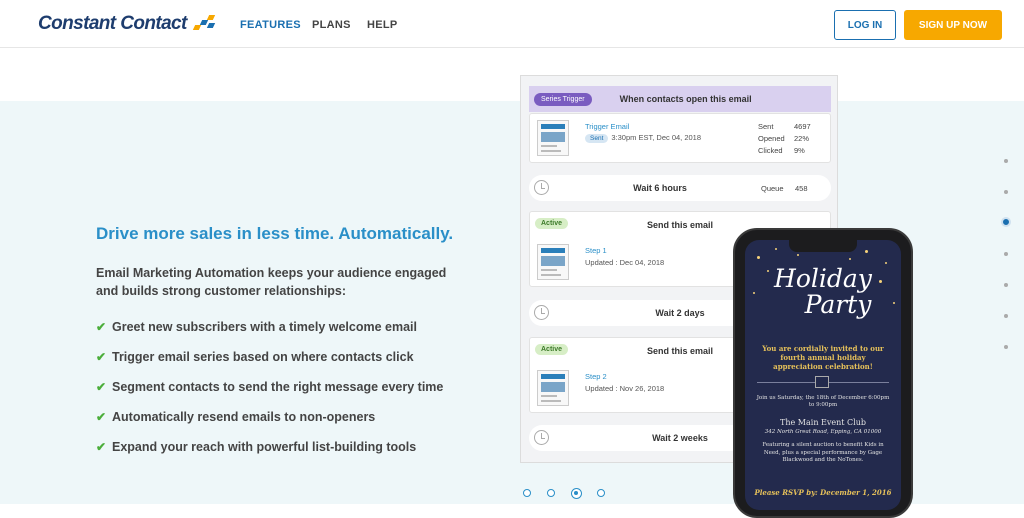  Describe the element at coordinates (331, 25) in the screenshot. I see `nav-plans-link: PLANS` at that location.